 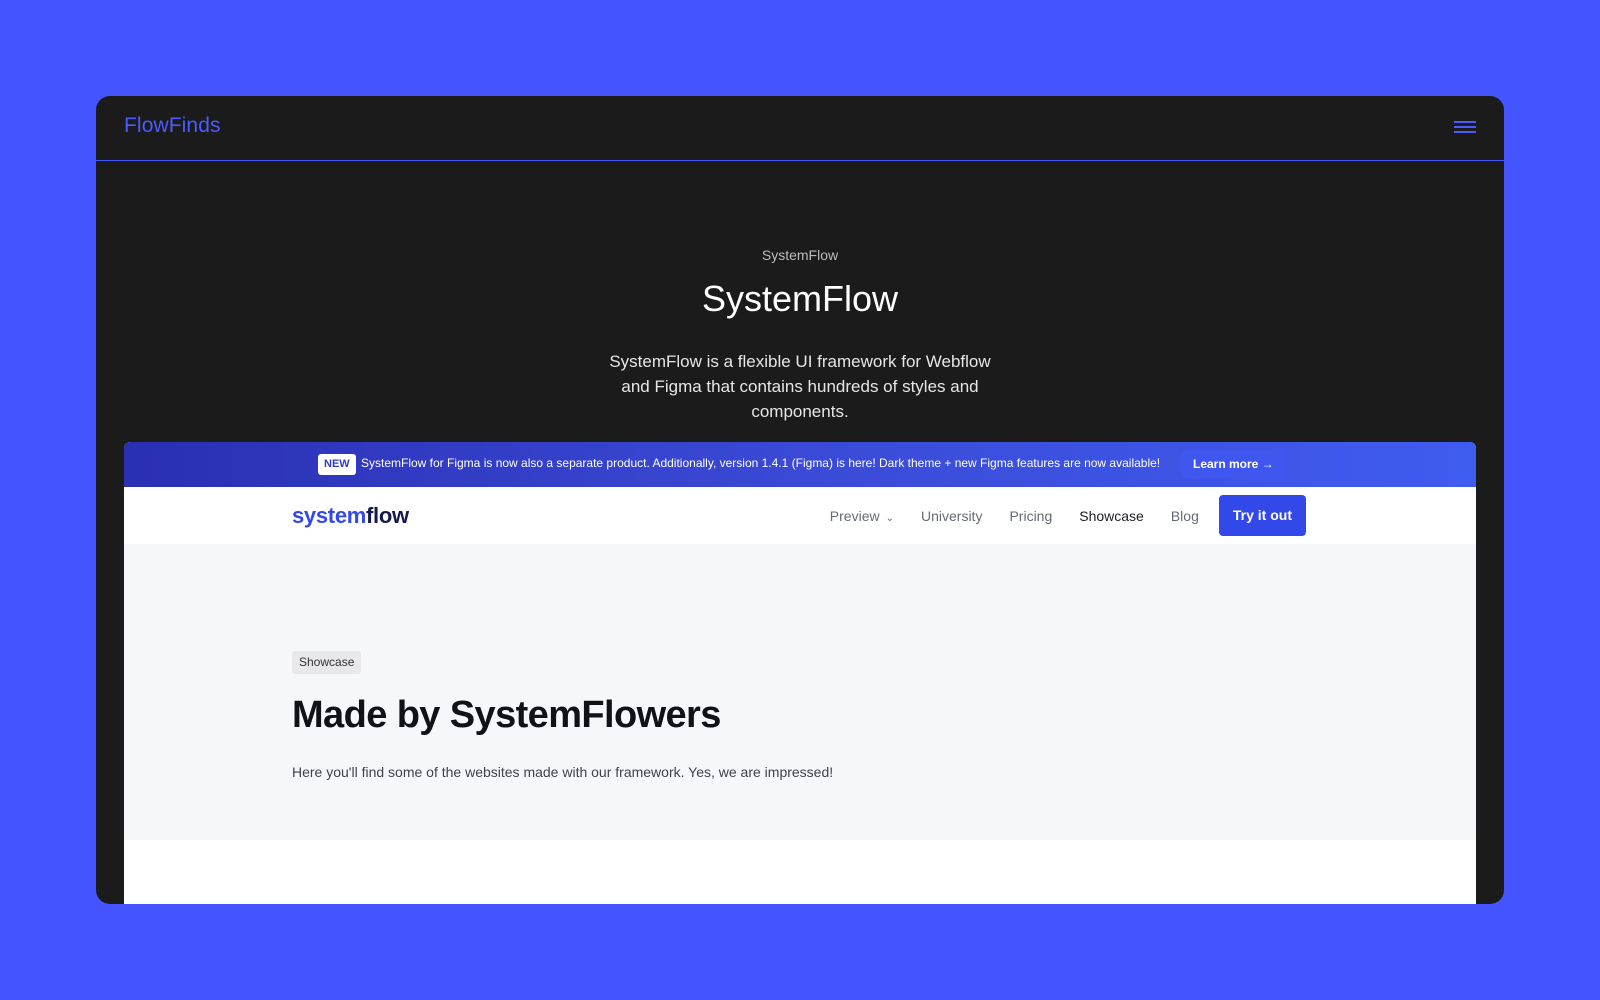 What do you see at coordinates (800, 298) in the screenshot?
I see `page-title: SystemFlow` at bounding box center [800, 298].